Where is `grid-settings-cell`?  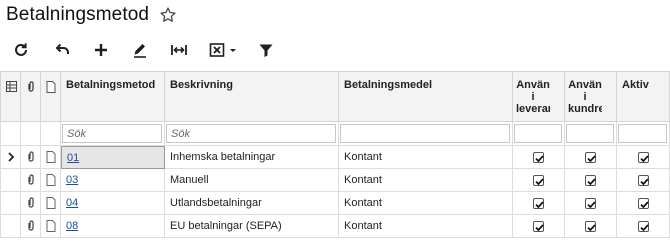 grid-settings-cell is located at coordinates (10, 96).